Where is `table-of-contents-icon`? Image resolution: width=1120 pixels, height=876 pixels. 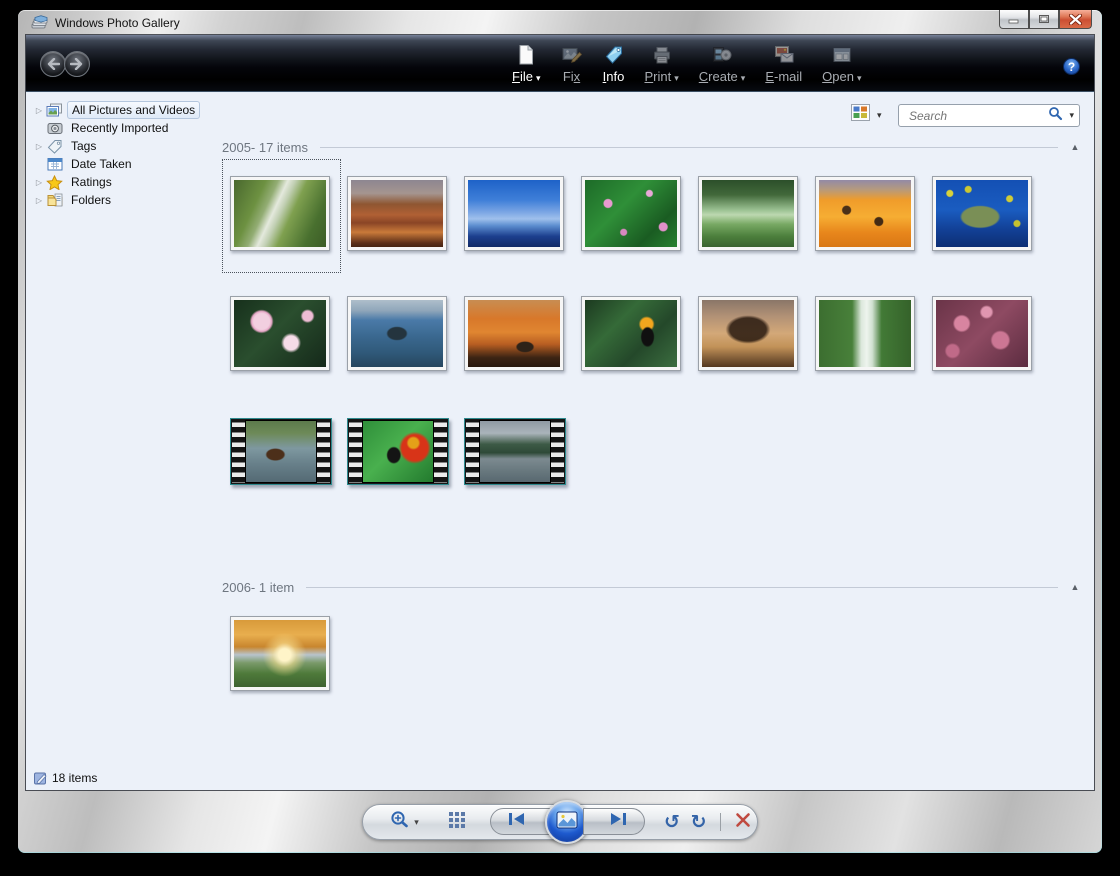
table-of-contents-icon is located at coordinates (41, 778).